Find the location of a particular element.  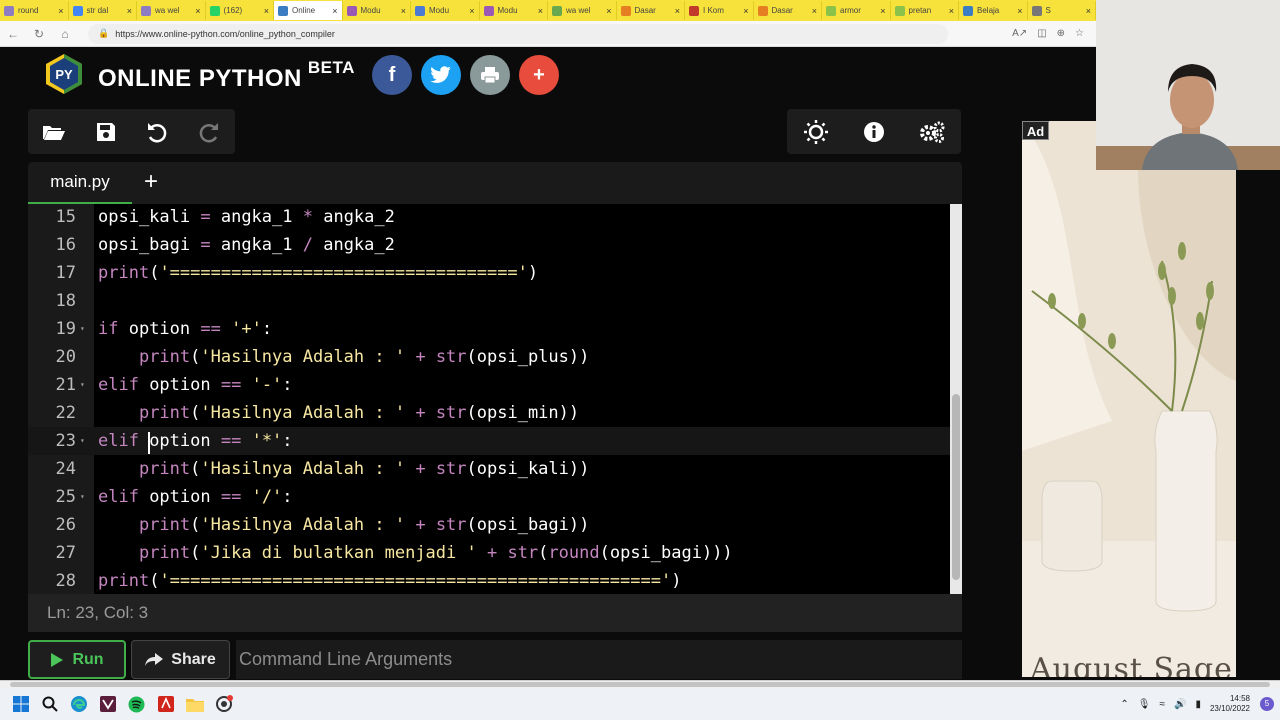

run-button: Run is located at coordinates (77, 659).